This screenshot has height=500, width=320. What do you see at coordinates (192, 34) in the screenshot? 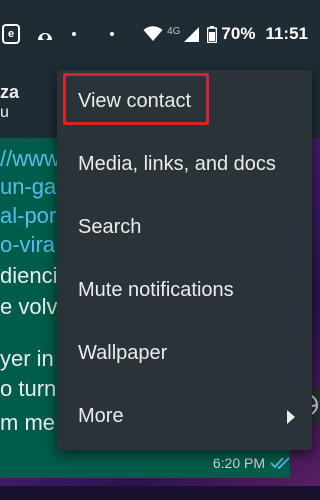
I see `signal-icon` at bounding box center [192, 34].